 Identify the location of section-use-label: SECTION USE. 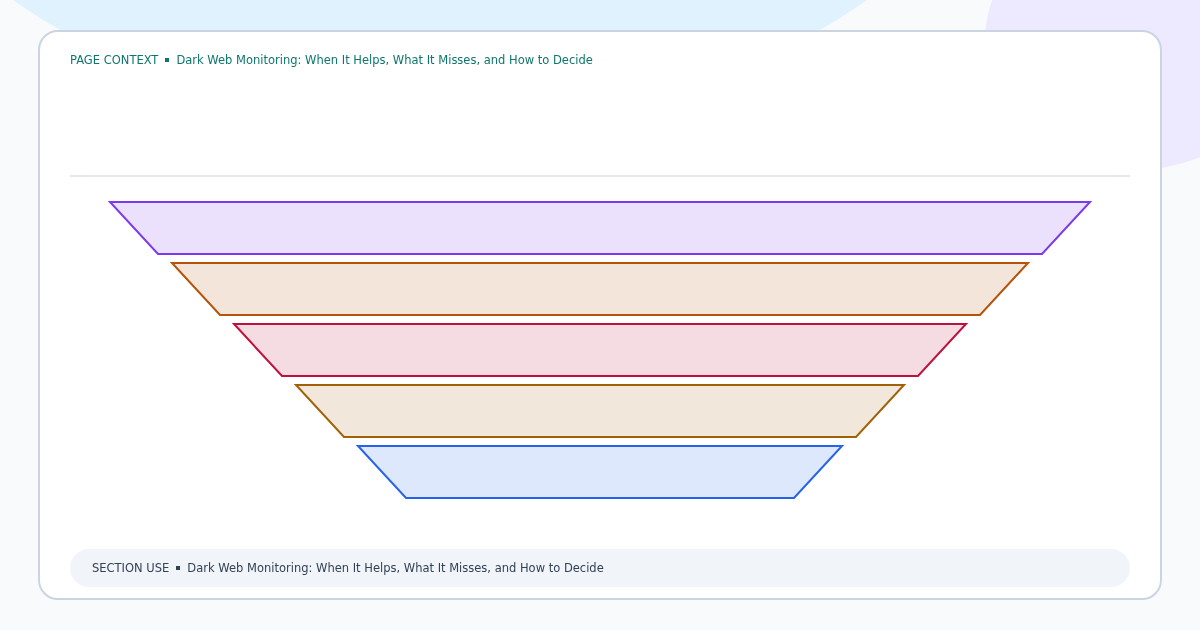
(131, 568).